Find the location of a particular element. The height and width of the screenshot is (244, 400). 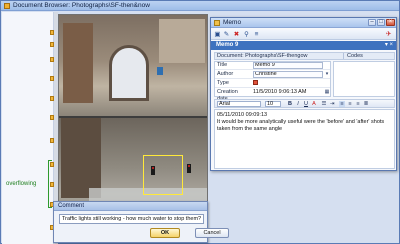

align-right-icon: ≡ is located at coordinates (358, 104).